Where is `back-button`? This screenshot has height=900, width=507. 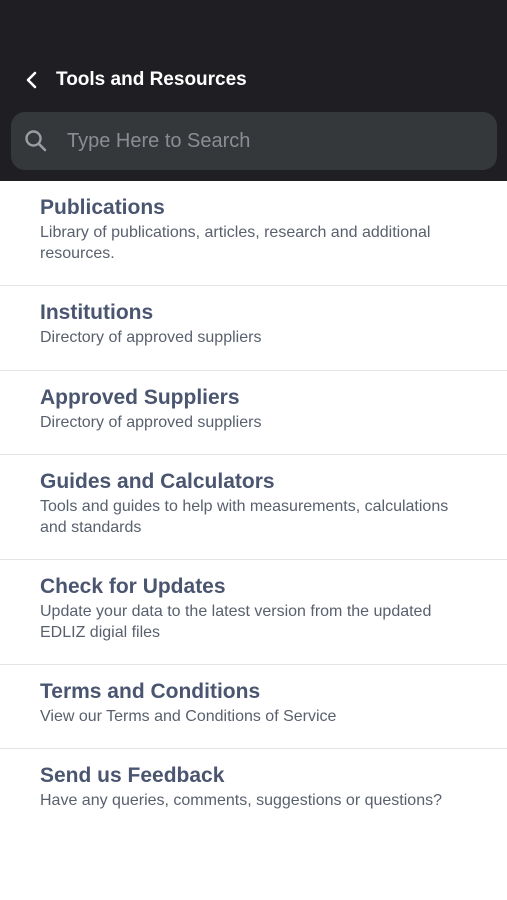
back-button is located at coordinates (32, 80).